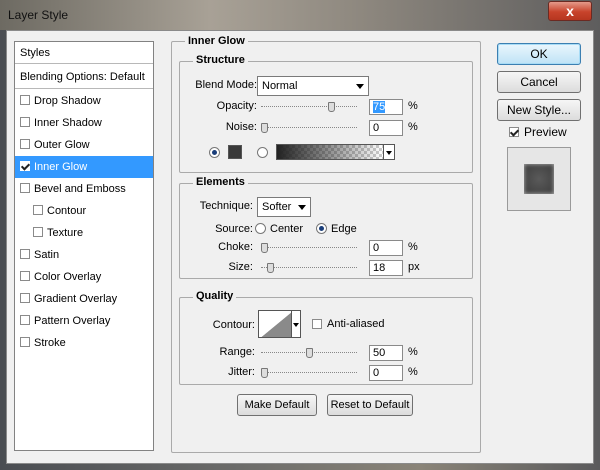 The width and height of the screenshot is (600, 470). I want to click on range-input: 50, so click(386, 353).